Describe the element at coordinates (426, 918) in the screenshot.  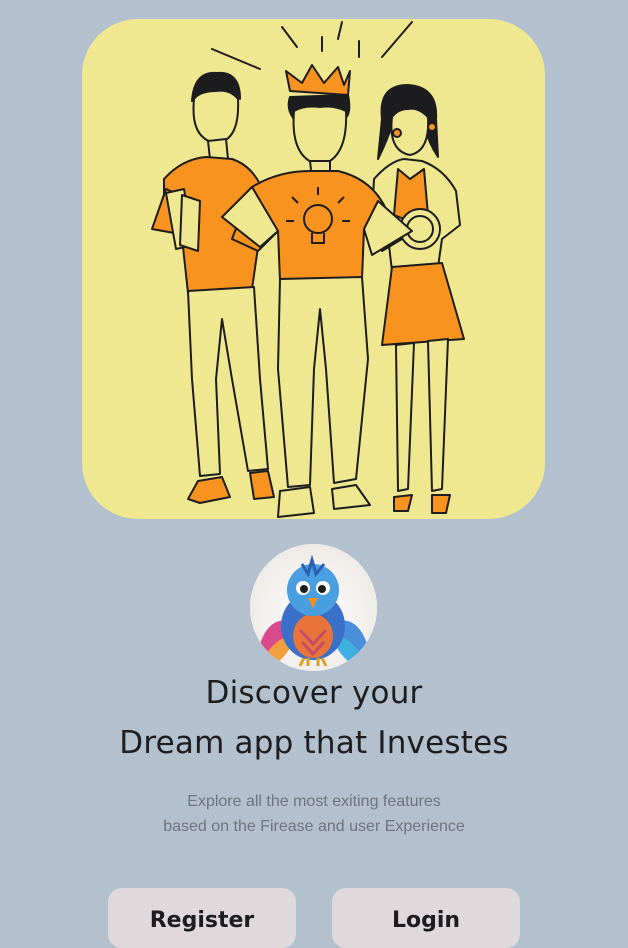
I see `login-button: Login` at that location.